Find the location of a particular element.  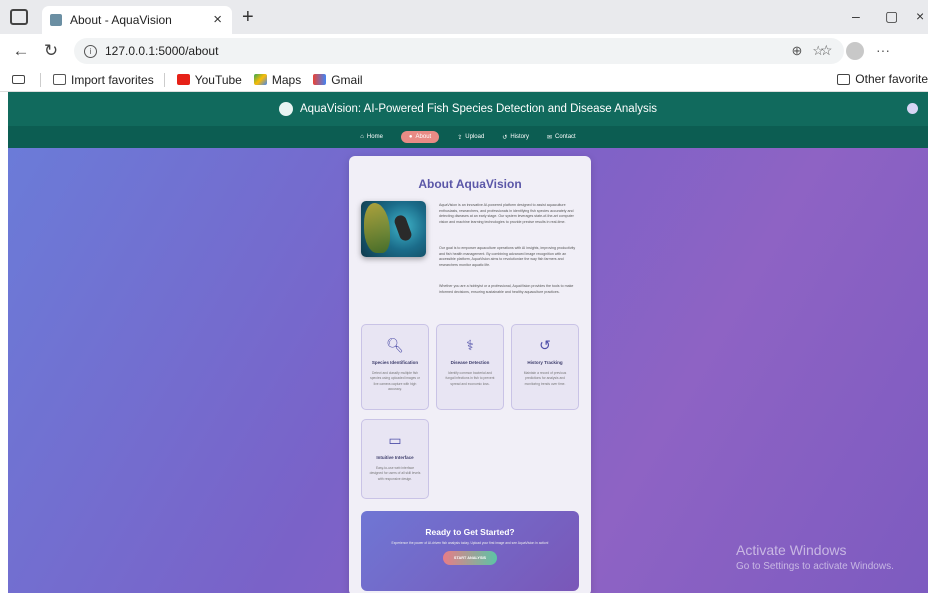

back-button: ← is located at coordinates (21, 51).